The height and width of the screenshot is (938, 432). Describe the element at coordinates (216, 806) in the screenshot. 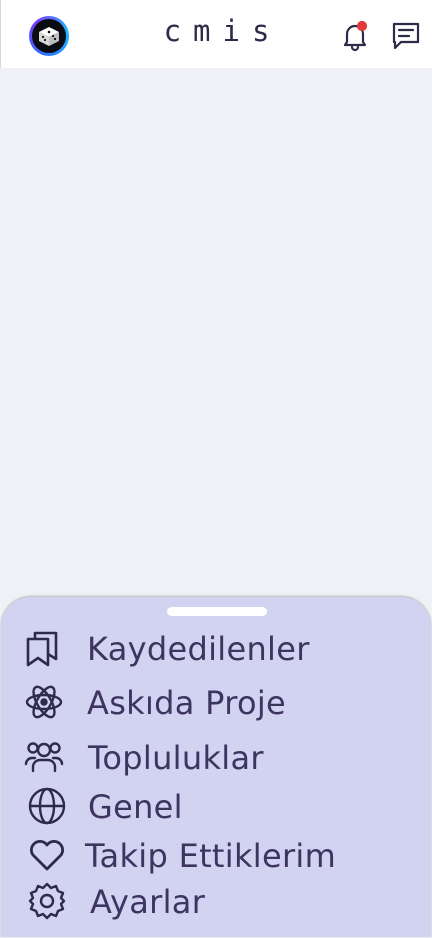

I see `menu-item-general: Genel` at that location.